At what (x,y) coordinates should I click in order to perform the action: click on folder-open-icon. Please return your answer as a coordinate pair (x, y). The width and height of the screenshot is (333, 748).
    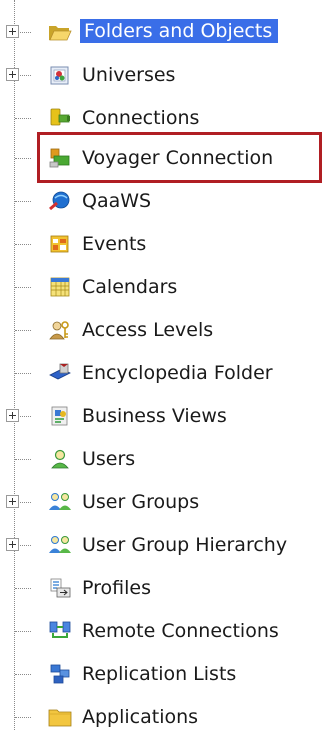
    Looking at the image, I should click on (60, 33).